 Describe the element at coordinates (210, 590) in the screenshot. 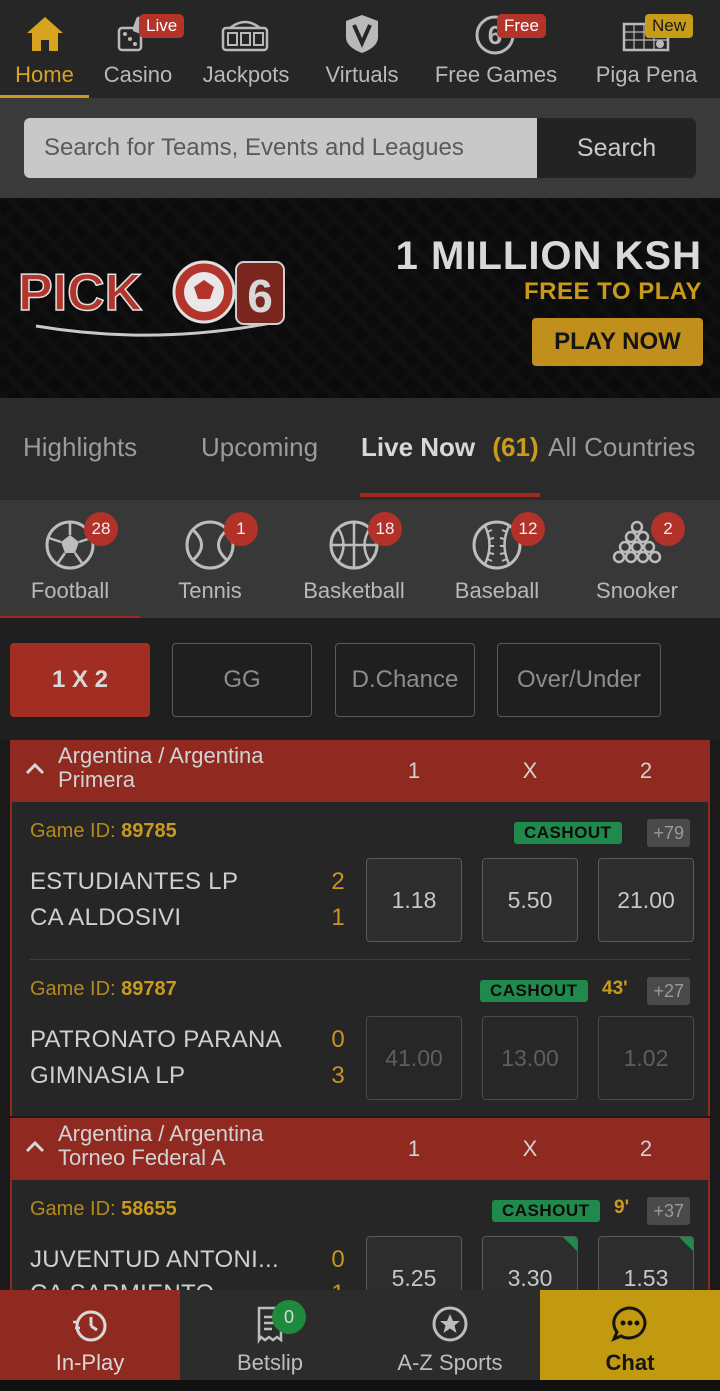

I see `sport-tennis-label: Tennis` at that location.